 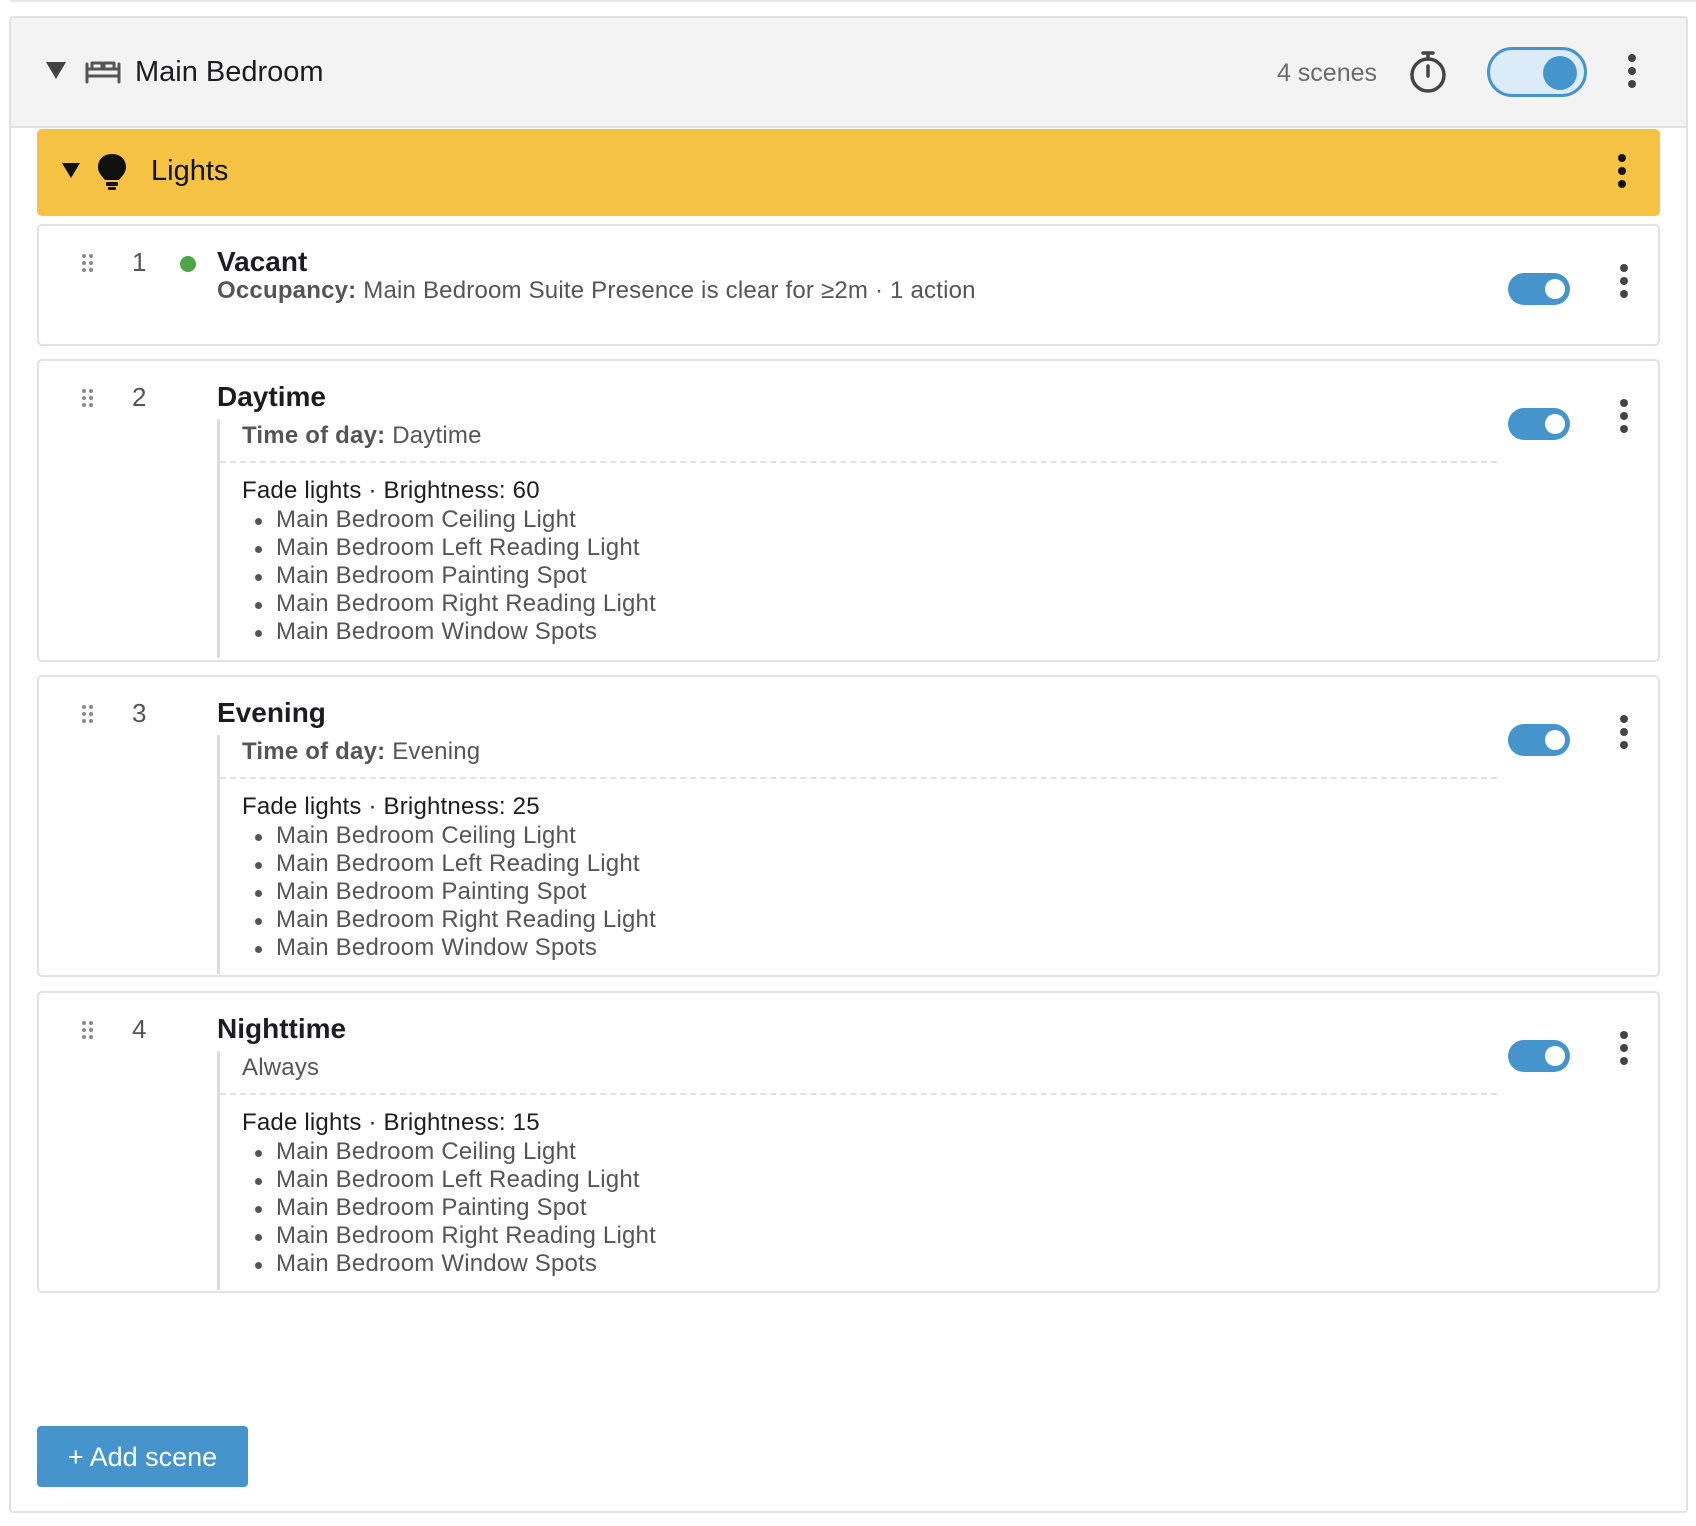 What do you see at coordinates (1428, 72) in the screenshot?
I see `stopwatch-icon` at bounding box center [1428, 72].